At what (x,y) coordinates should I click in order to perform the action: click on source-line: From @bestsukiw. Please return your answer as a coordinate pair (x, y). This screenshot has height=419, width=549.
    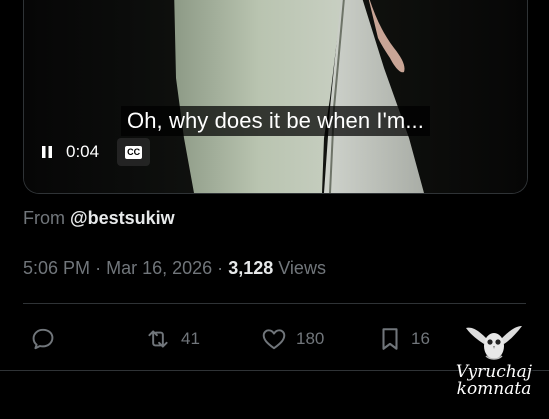
    Looking at the image, I should click on (99, 218).